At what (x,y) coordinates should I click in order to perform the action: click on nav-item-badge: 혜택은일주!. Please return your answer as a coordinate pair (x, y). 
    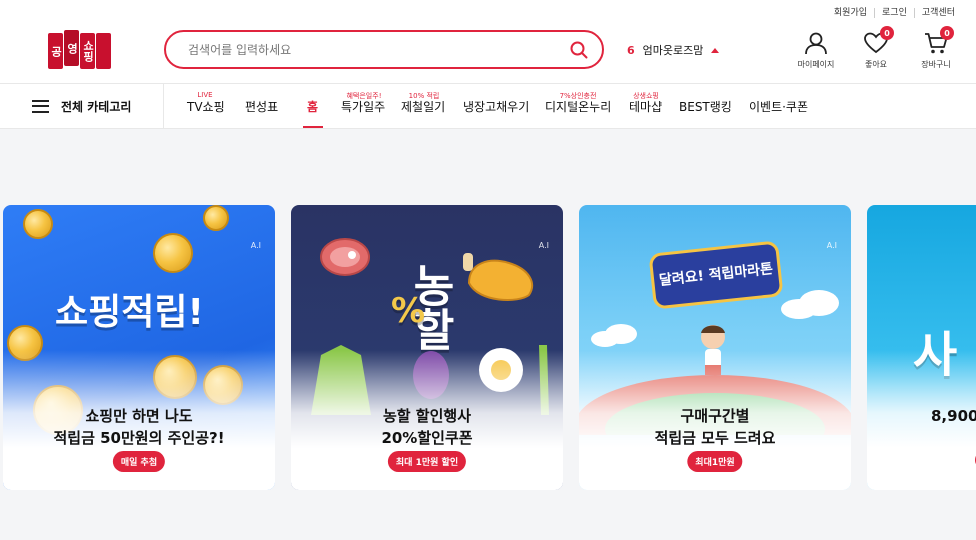
    Looking at the image, I should click on (364, 96).